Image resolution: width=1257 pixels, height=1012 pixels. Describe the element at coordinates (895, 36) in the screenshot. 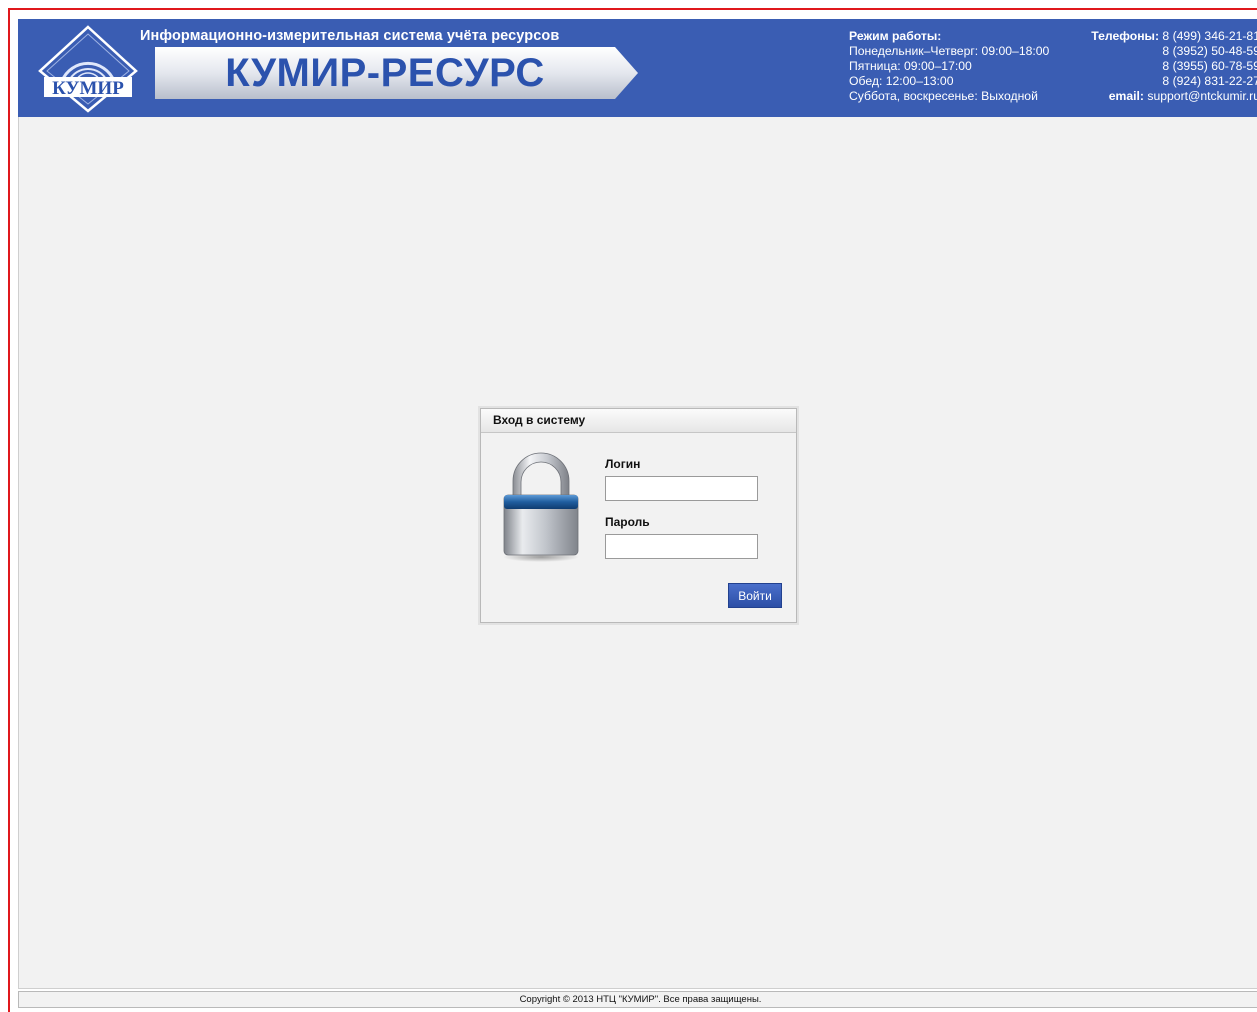

I see `working-hours-heading: Режим работы:` at that location.